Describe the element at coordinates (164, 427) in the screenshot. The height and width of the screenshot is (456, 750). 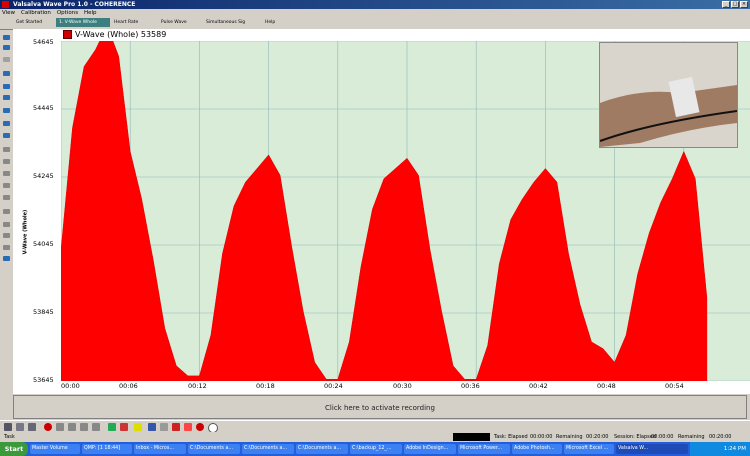
I see `tool-icon-d` at that location.